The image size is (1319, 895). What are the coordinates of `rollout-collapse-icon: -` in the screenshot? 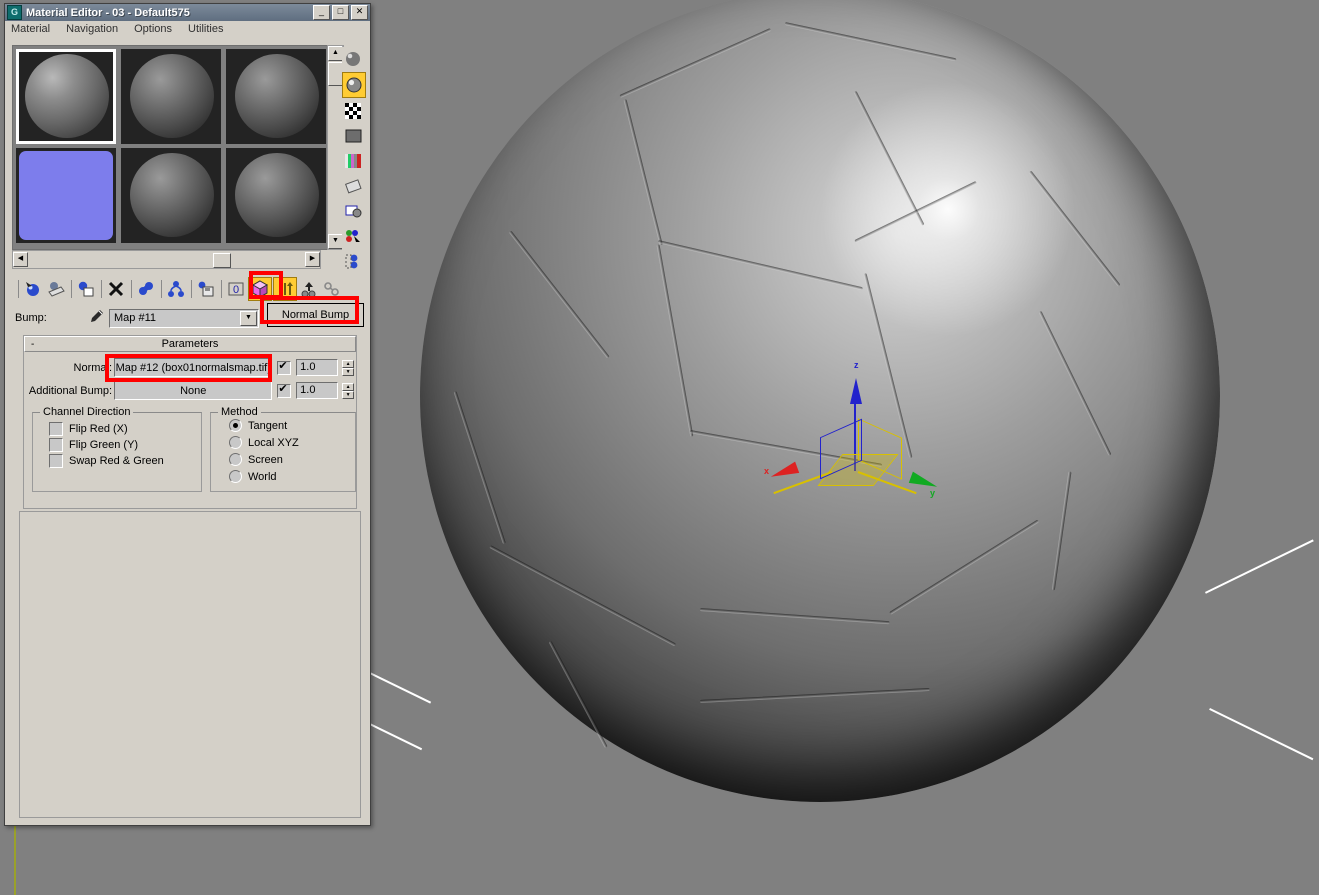 It's located at (32, 344).